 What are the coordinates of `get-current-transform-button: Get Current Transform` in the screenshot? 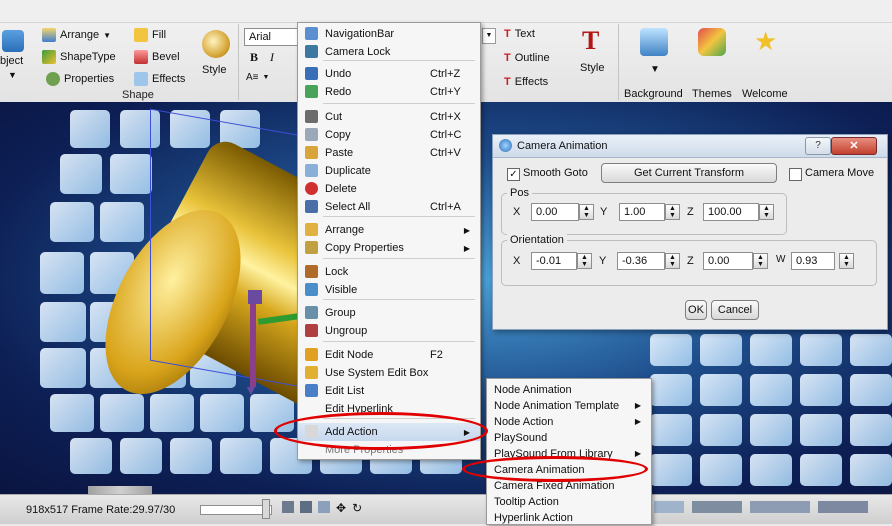 It's located at (689, 173).